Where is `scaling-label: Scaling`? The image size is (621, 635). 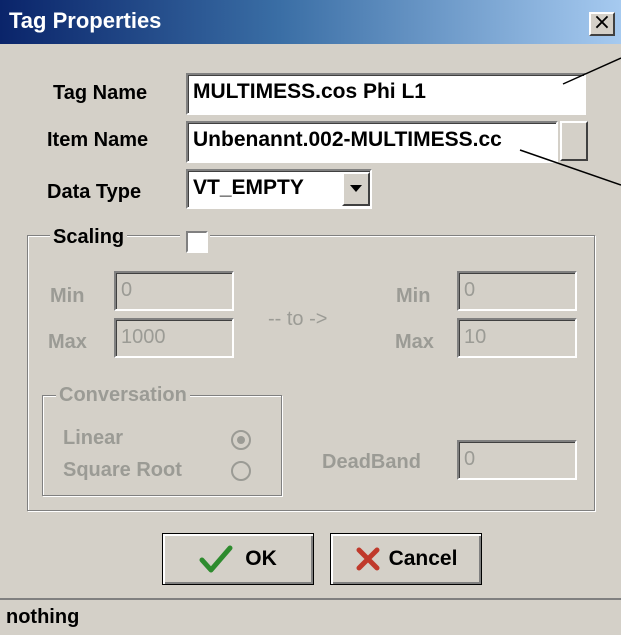 scaling-label: Scaling is located at coordinates (89, 237).